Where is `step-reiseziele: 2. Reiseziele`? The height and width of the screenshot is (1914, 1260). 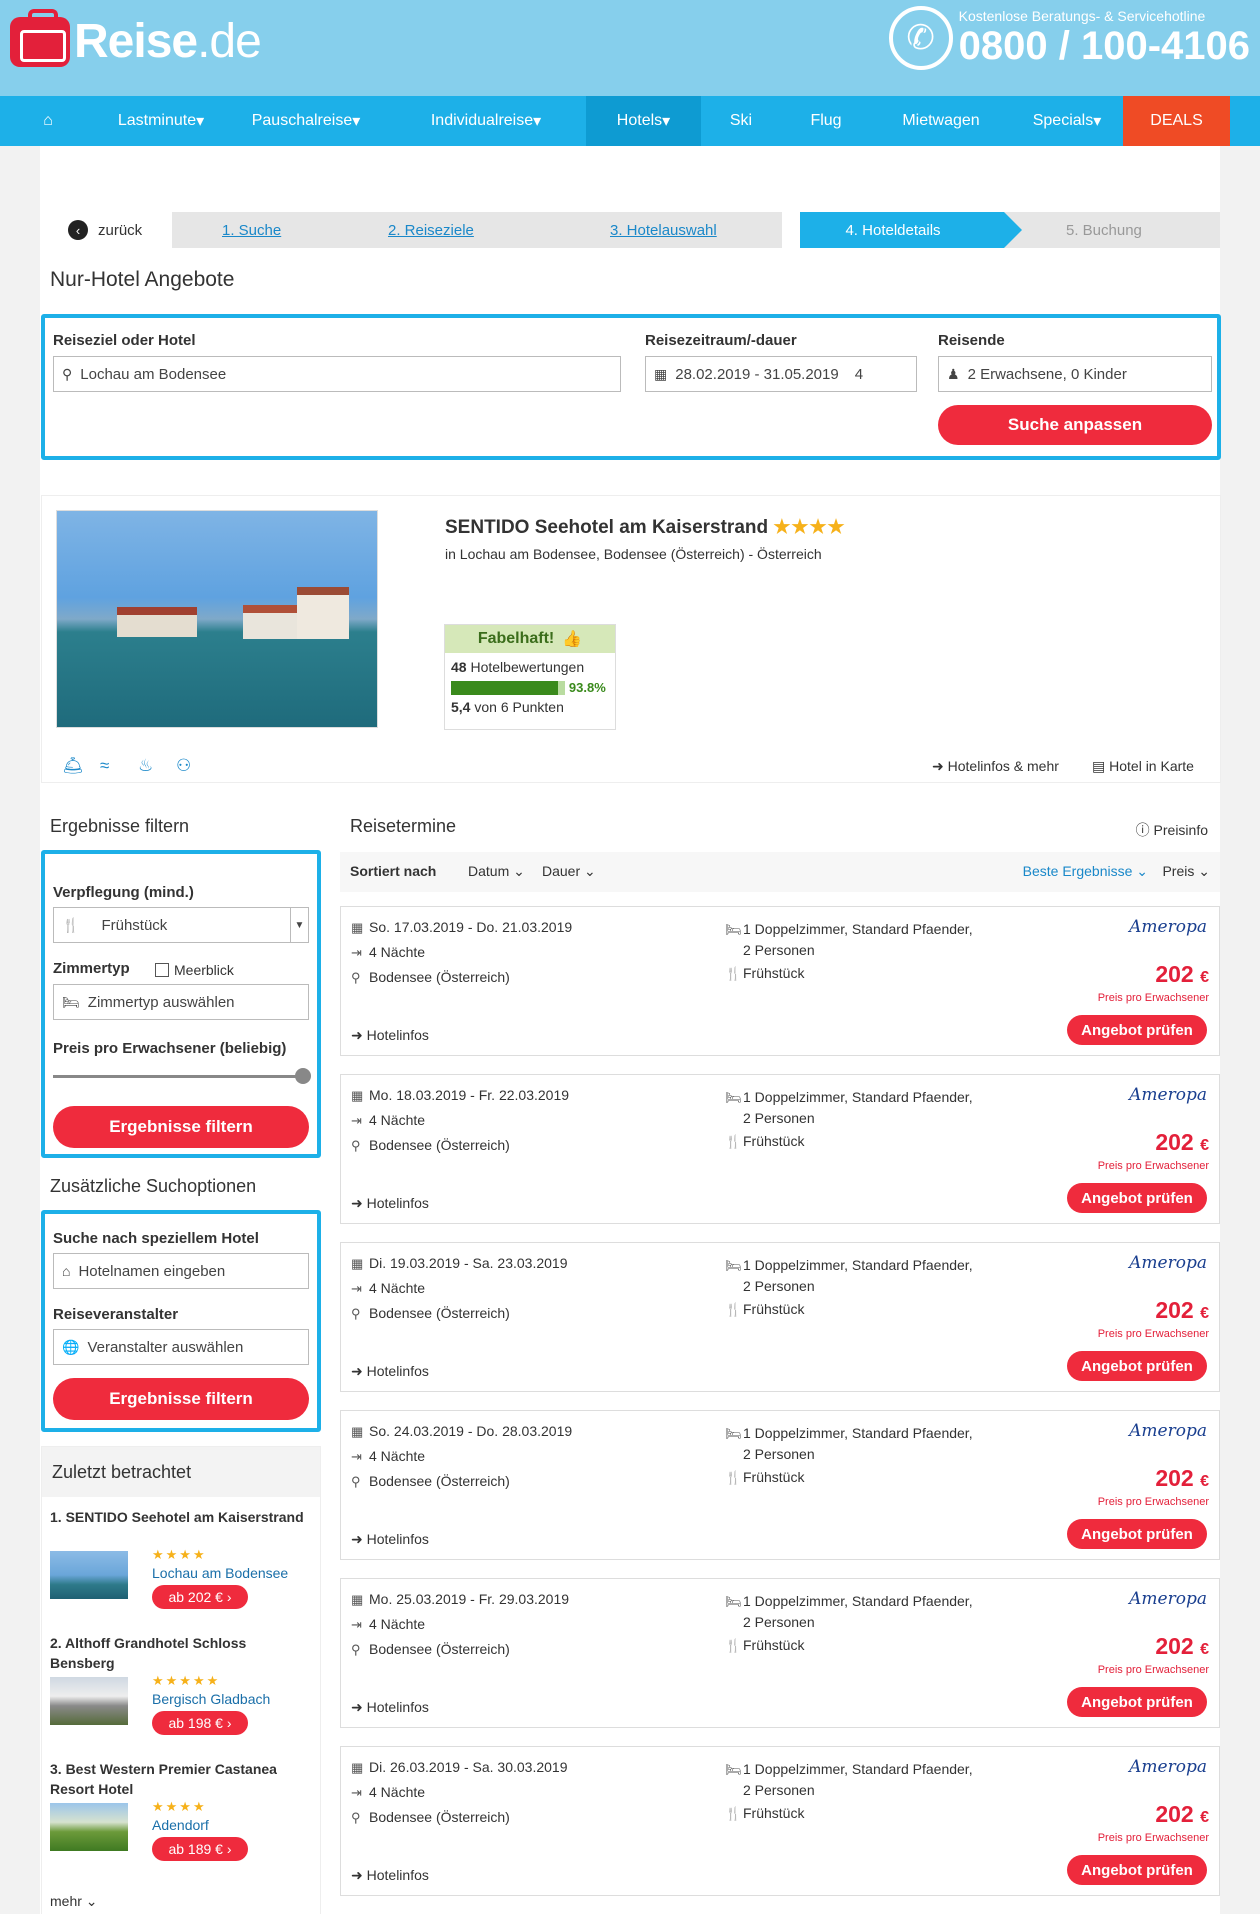
step-reiseziele: 2. Reiseziele is located at coordinates (442, 230).